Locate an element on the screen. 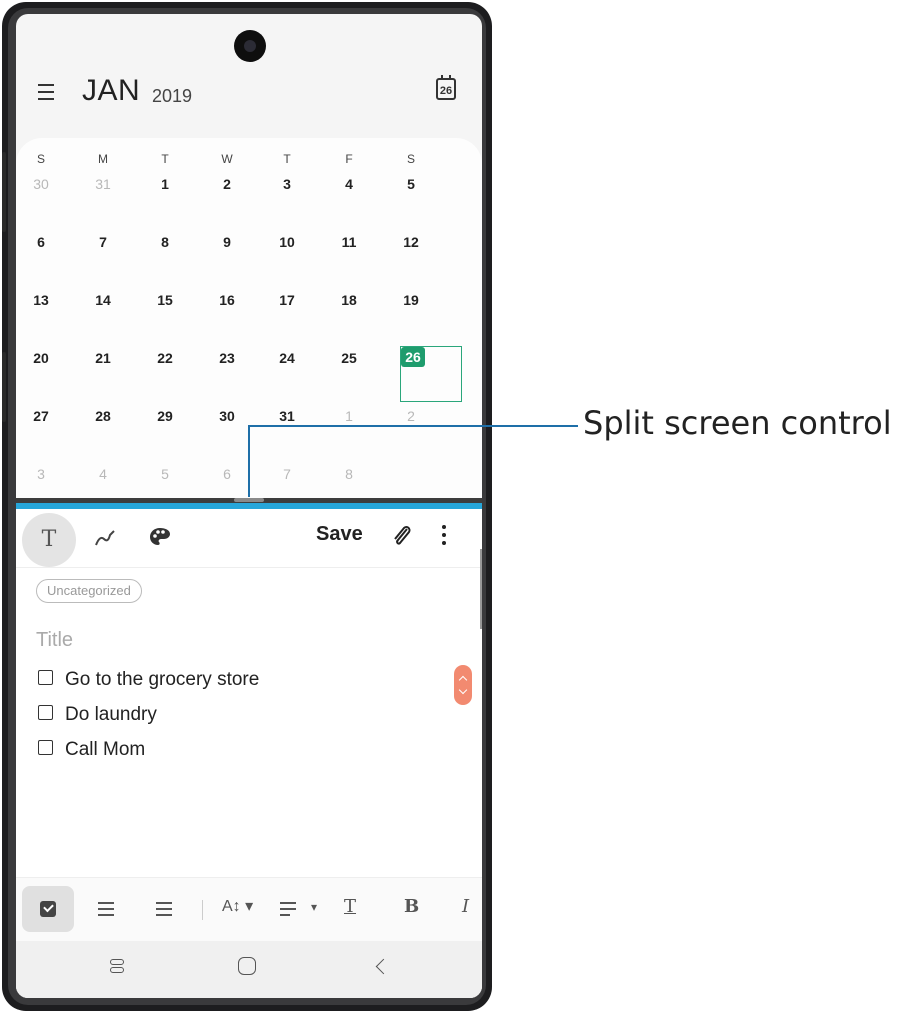 The width and height of the screenshot is (904, 1013). today-date-chip: 26 is located at coordinates (413, 357).